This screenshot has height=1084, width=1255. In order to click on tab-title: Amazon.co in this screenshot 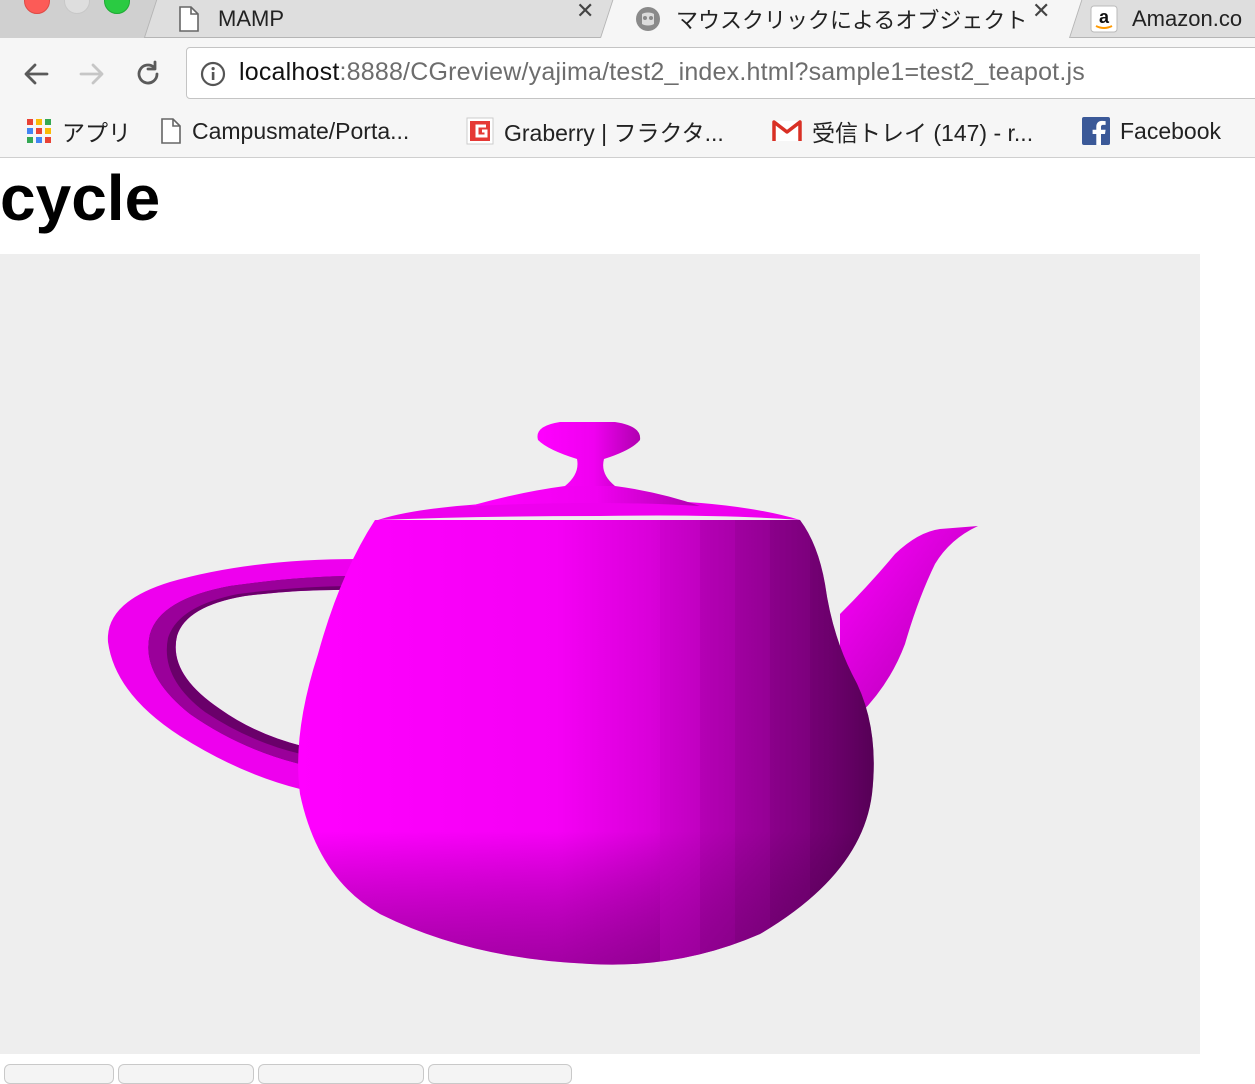, I will do `click(1187, 18)`.